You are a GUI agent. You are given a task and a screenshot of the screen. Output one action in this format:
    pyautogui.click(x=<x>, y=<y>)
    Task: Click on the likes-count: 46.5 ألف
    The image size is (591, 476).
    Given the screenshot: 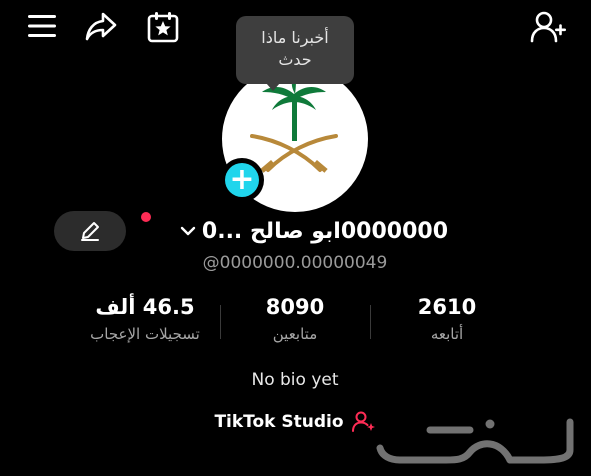 What is the action you would take?
    pyautogui.click(x=145, y=307)
    